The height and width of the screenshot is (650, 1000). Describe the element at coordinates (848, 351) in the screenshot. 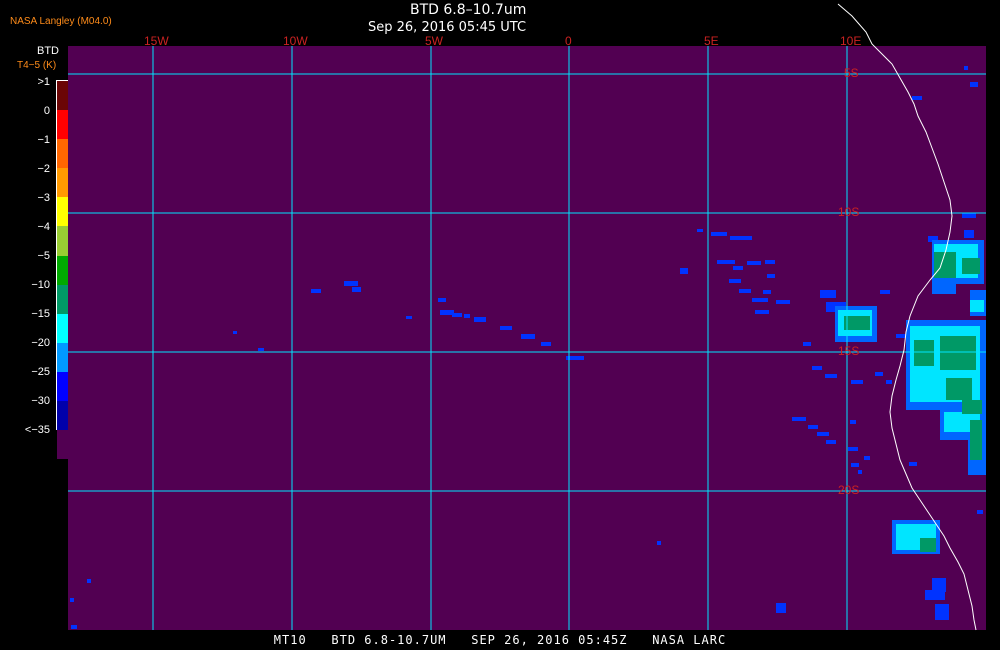

I see `lat-label-15s: 15S` at that location.